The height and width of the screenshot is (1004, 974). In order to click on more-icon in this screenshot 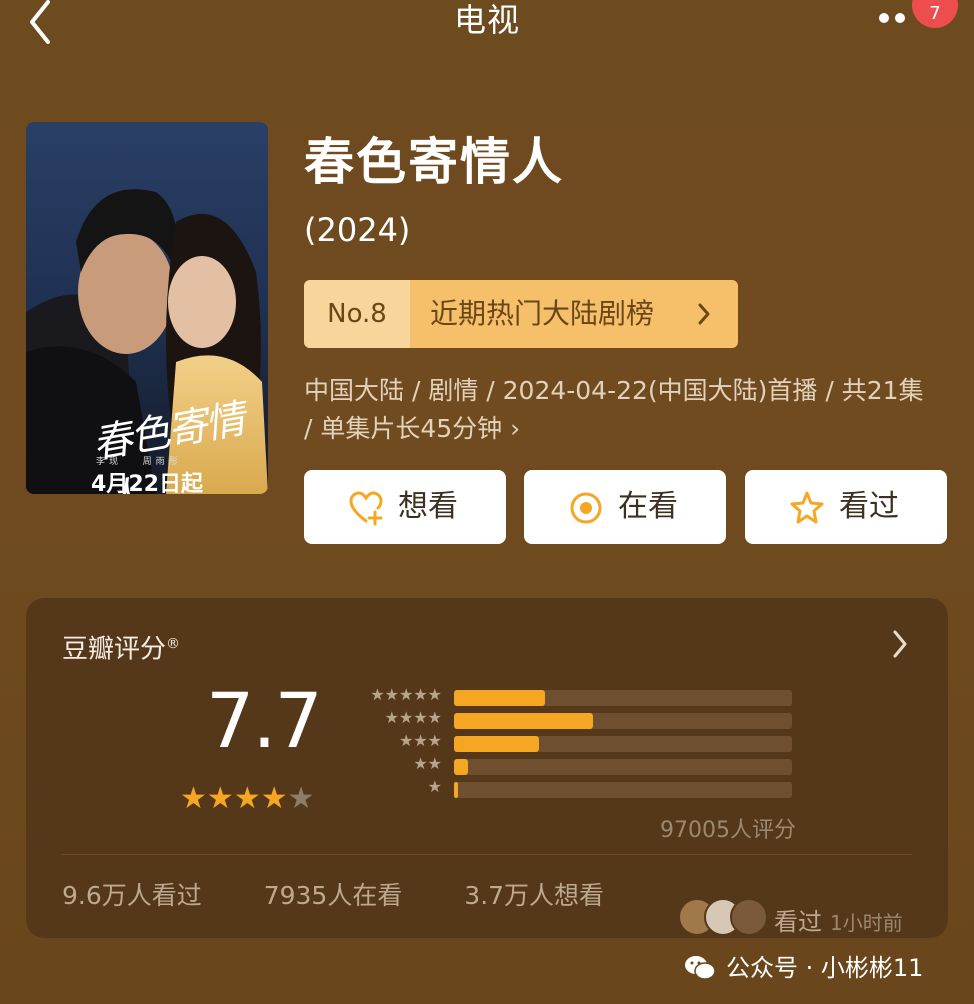, I will do `click(898, 18)`.